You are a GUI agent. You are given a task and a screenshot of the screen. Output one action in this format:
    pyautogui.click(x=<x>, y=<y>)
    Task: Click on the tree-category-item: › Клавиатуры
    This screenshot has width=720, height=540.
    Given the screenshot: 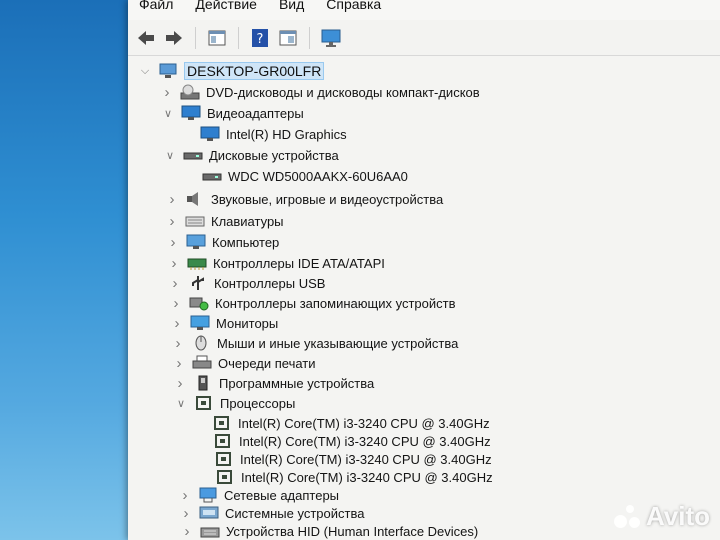 What is the action you would take?
    pyautogui.click(x=224, y=221)
    